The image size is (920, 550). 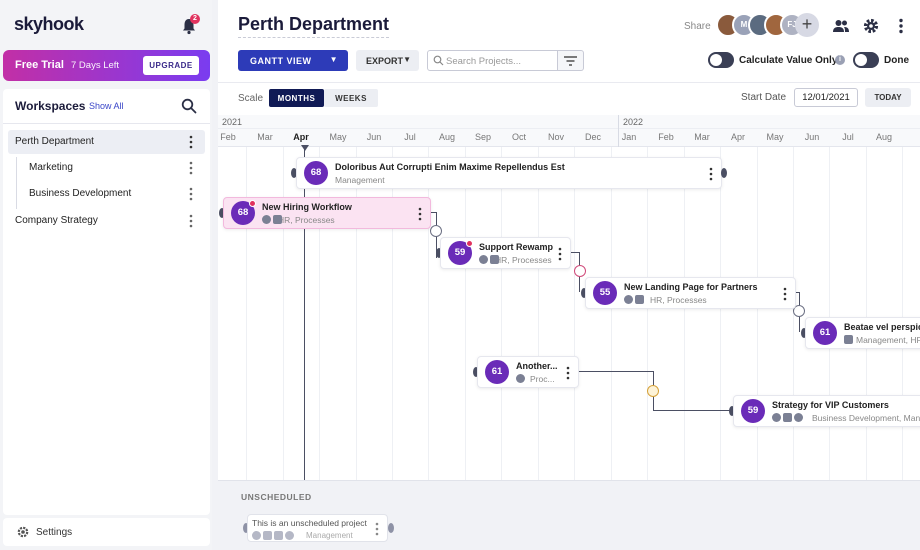 I want to click on task-title: New Hiring Workflow, so click(x=307, y=207).